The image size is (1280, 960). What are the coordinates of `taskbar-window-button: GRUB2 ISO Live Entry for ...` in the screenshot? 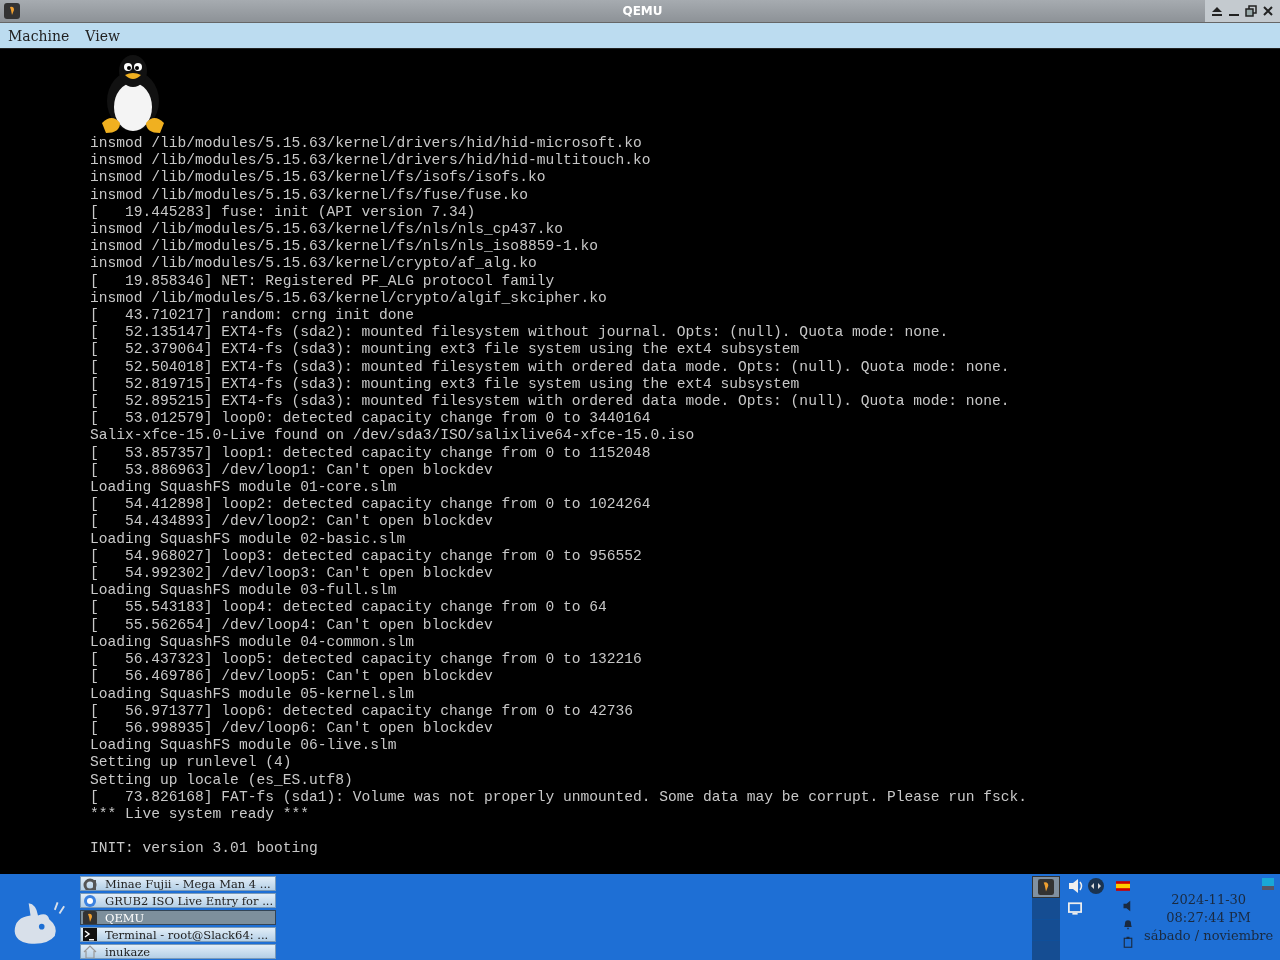 It's located at (178, 900).